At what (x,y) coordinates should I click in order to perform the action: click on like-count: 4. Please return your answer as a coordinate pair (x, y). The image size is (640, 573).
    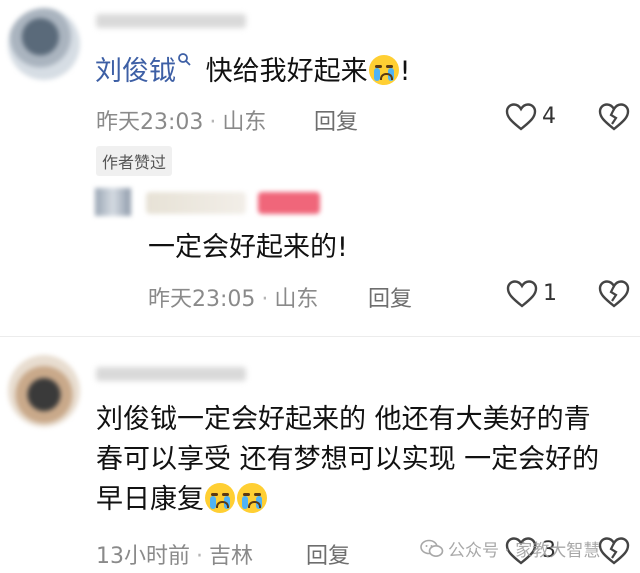
    Looking at the image, I should click on (549, 116).